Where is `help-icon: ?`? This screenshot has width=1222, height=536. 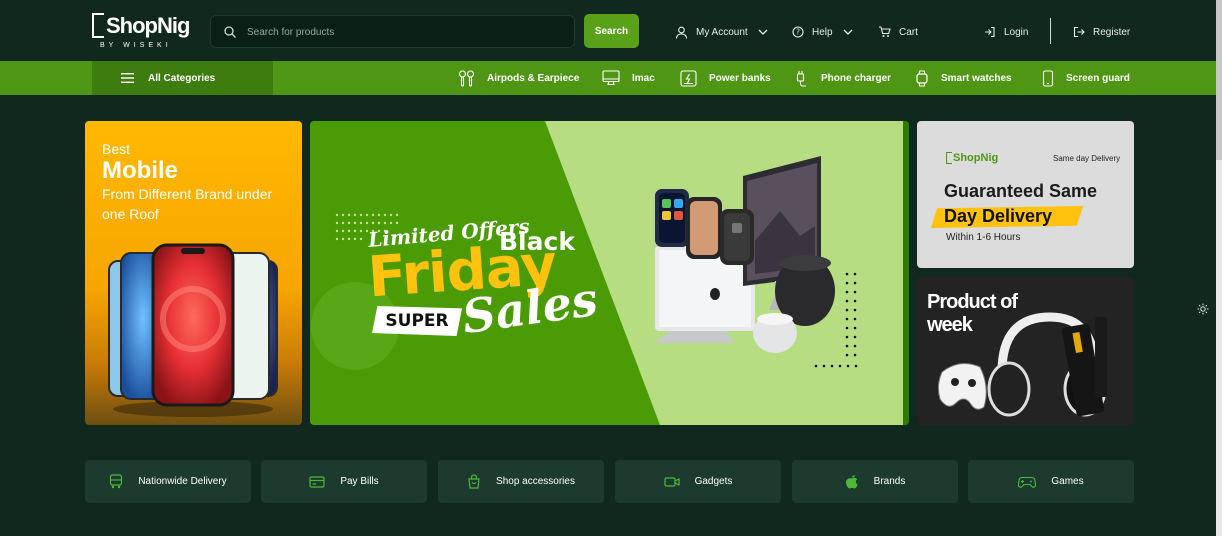 help-icon: ? is located at coordinates (798, 32).